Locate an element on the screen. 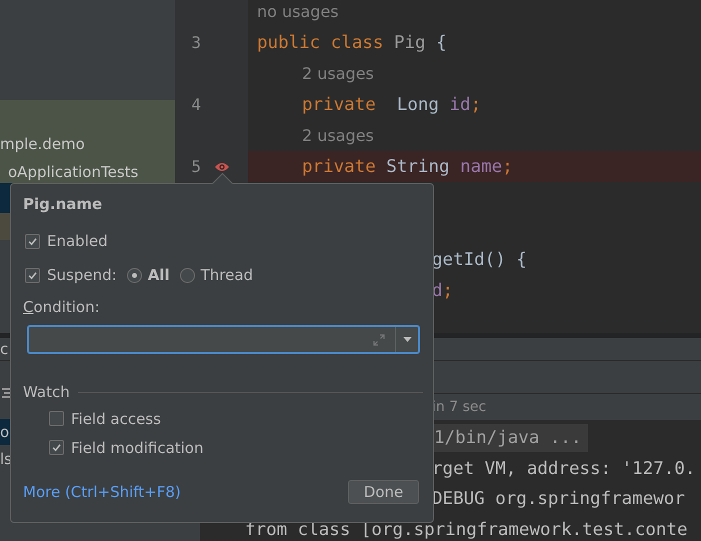 Image resolution: width=701 pixels, height=541 pixels. console-line: rget VM, address: '127.0. is located at coordinates (564, 468).